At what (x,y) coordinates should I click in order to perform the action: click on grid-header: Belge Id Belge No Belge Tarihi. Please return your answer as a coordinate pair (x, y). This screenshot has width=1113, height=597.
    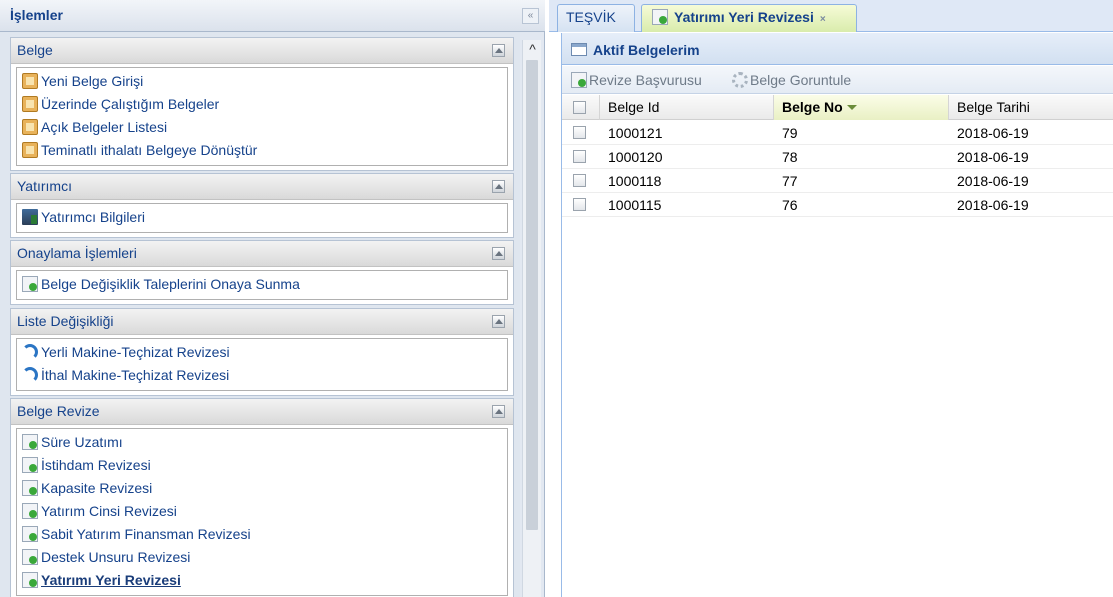
    Looking at the image, I should click on (837, 107).